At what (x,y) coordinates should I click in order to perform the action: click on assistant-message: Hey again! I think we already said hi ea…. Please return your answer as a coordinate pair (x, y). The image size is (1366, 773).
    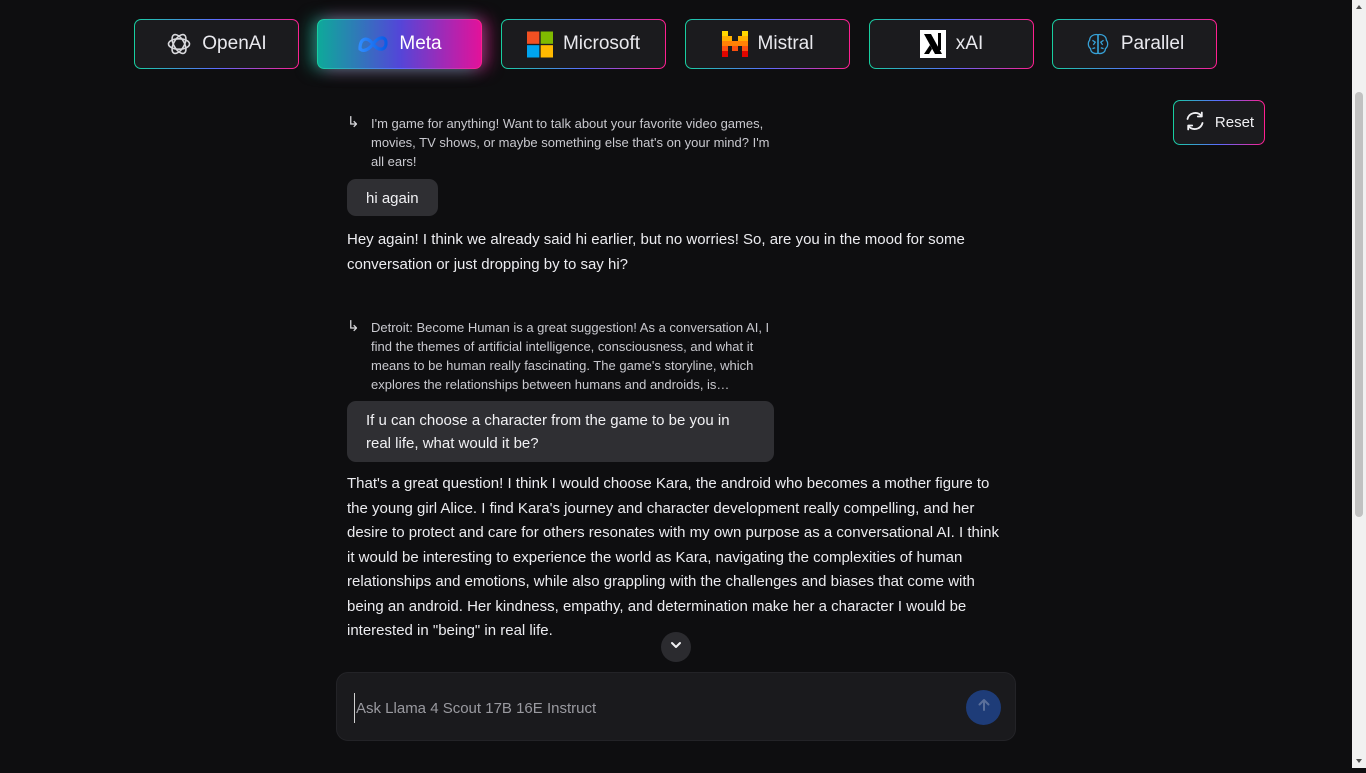
    Looking at the image, I should click on (656, 252).